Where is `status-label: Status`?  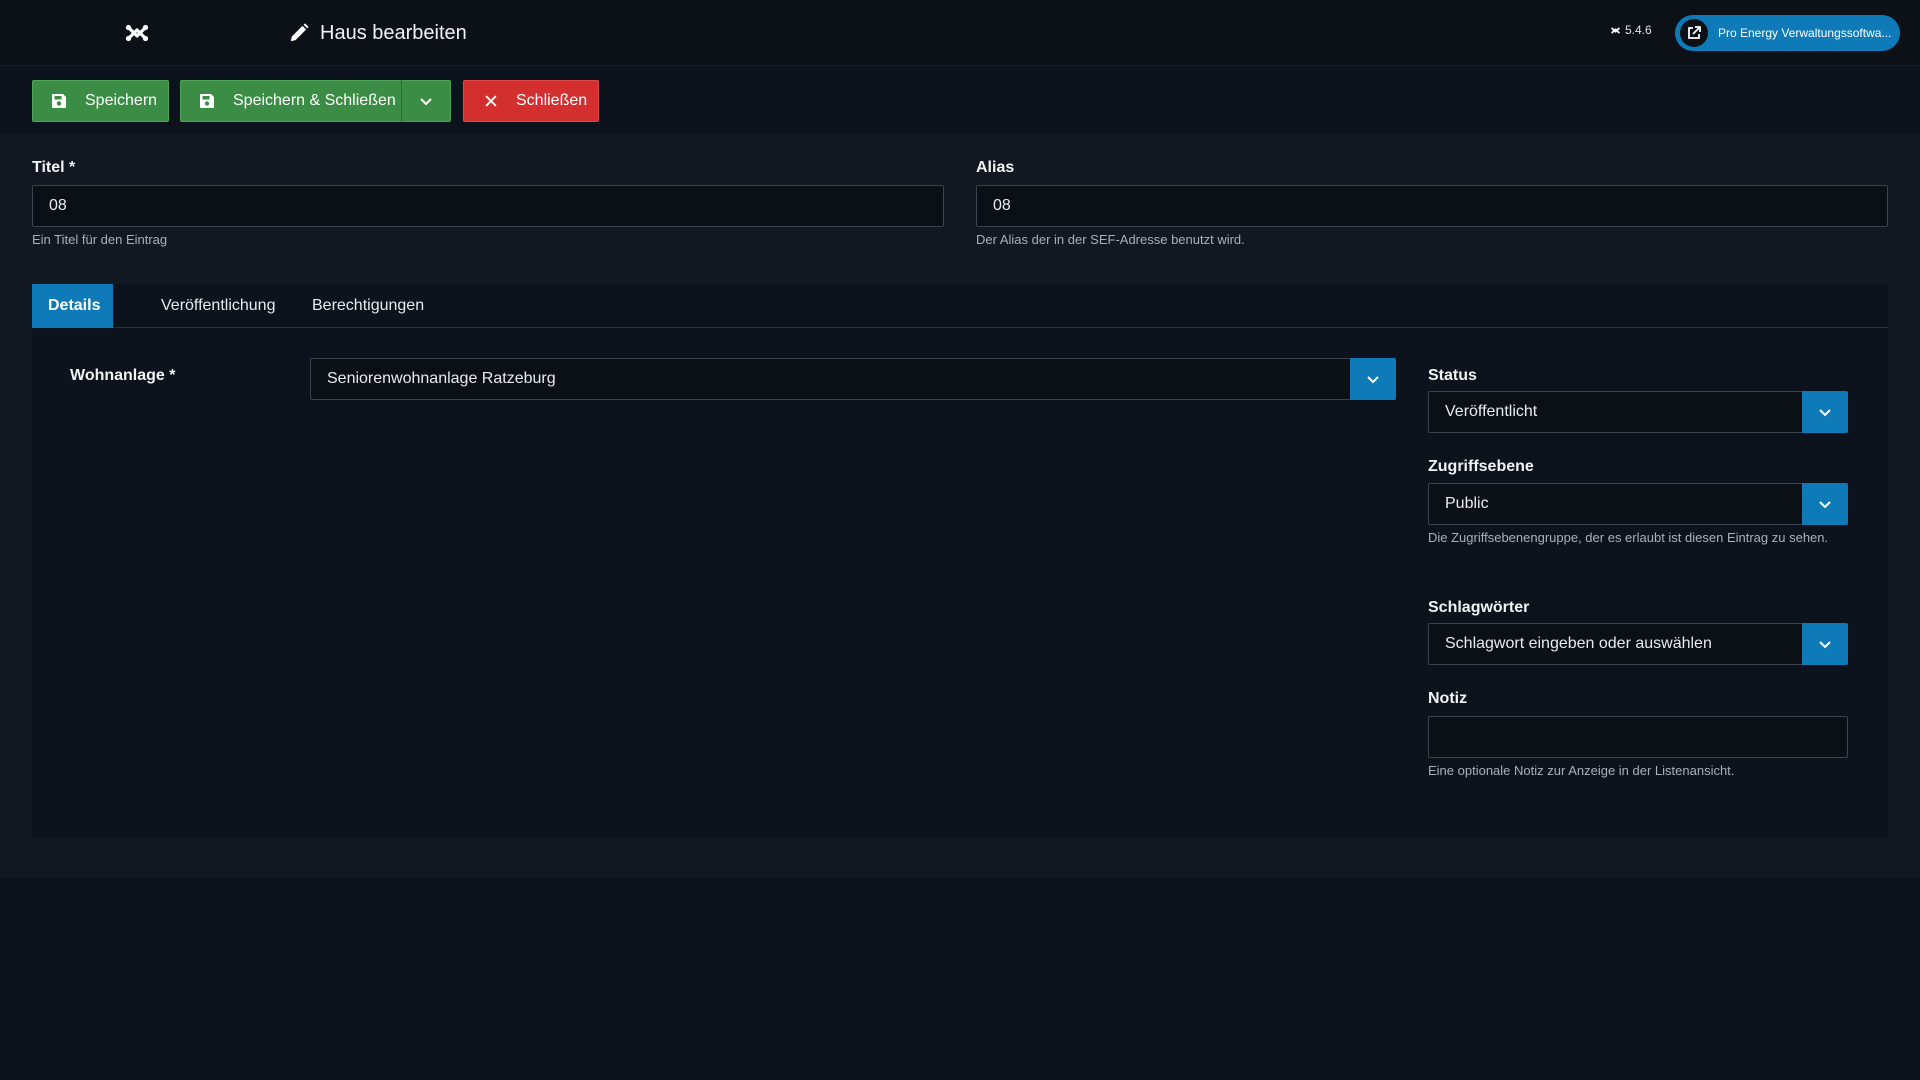
status-label: Status is located at coordinates (1452, 375).